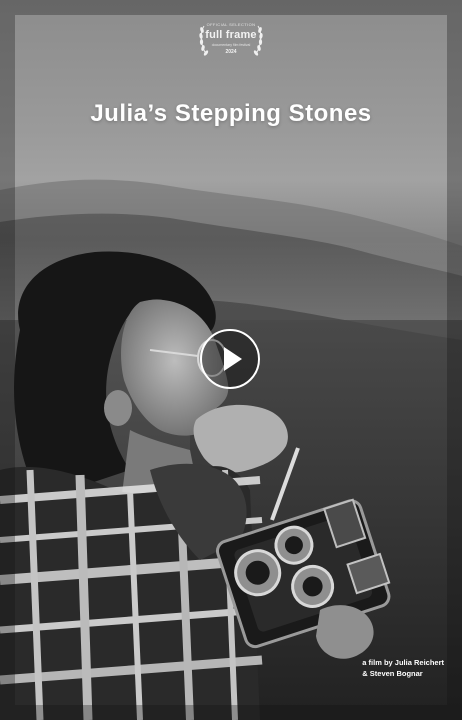 Image resolution: width=462 pixels, height=720 pixels. Describe the element at coordinates (403, 668) in the screenshot. I see `film-credits: a film by Julia Reichert & Steven Bognar` at that location.